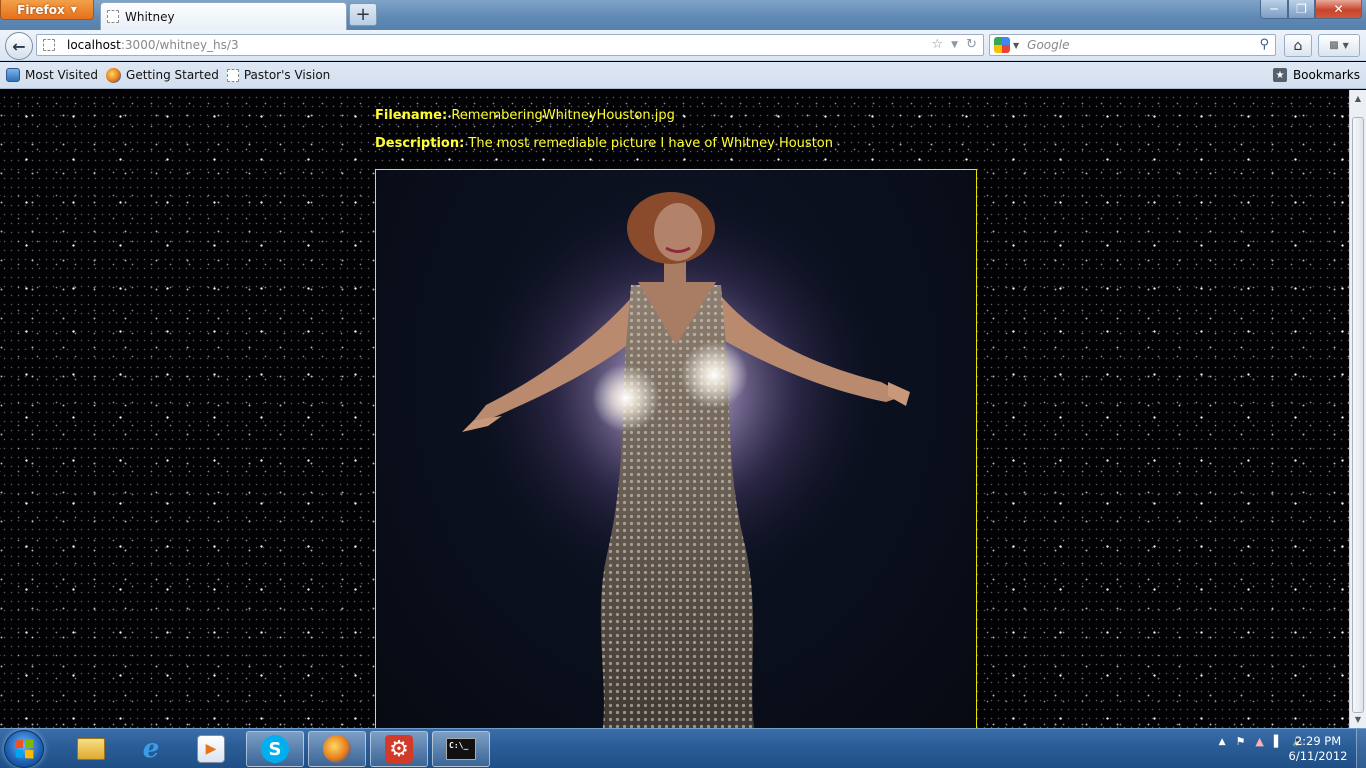 The height and width of the screenshot is (768, 1366). I want to click on search-icon: ⚲, so click(1264, 44).